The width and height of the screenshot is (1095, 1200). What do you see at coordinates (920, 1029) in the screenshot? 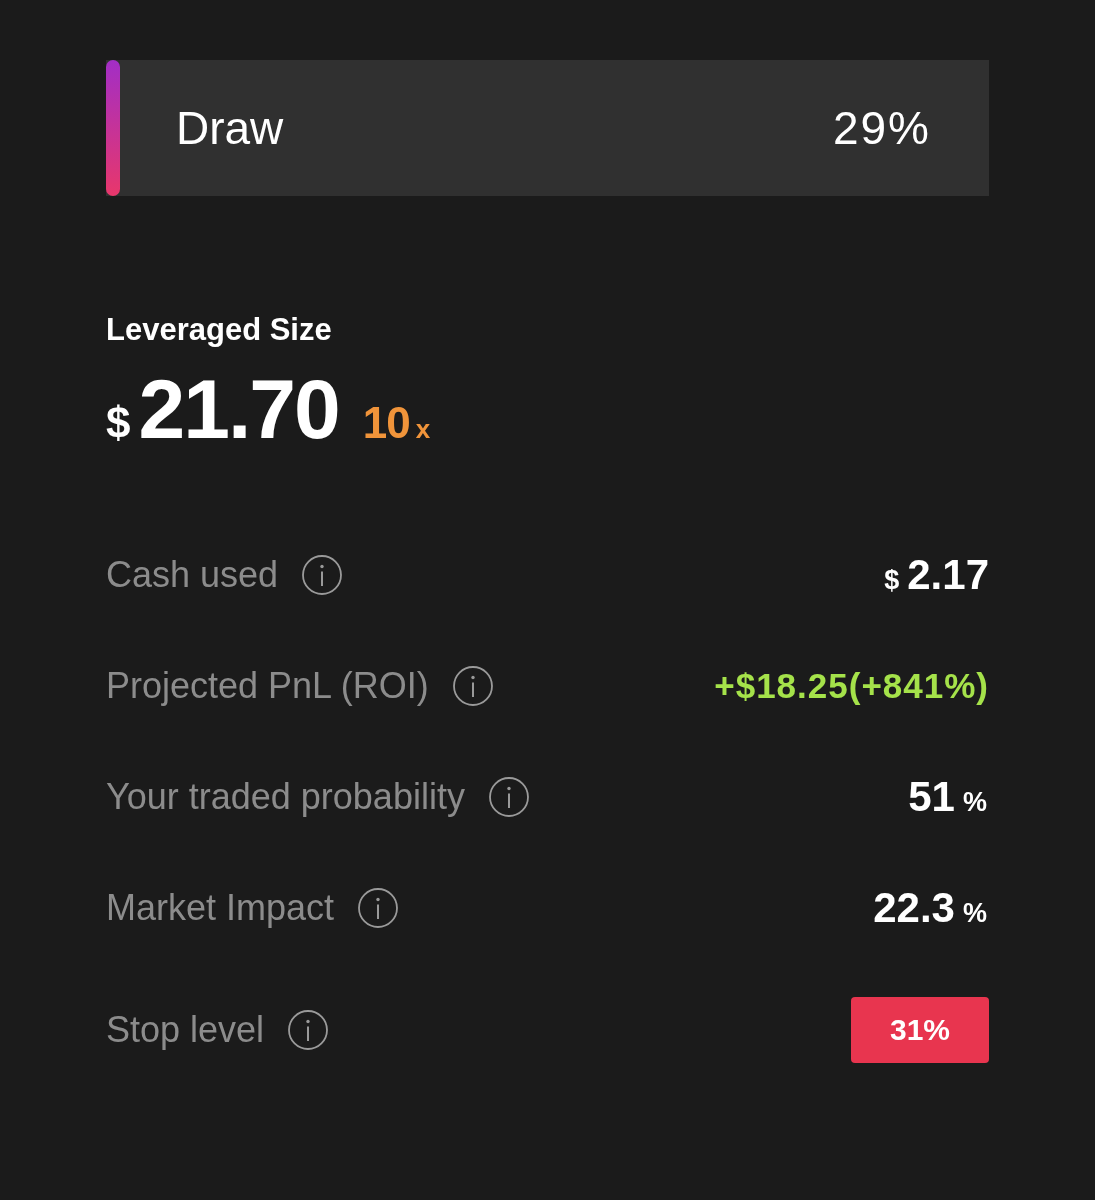
I see `stop-level-badge: 31%` at bounding box center [920, 1029].